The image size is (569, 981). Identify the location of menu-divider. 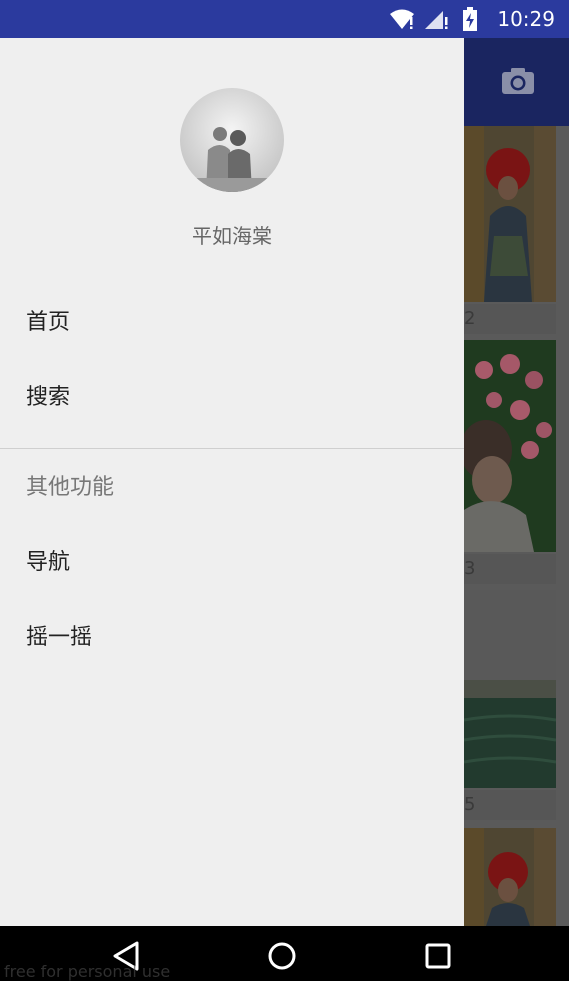
(232, 448).